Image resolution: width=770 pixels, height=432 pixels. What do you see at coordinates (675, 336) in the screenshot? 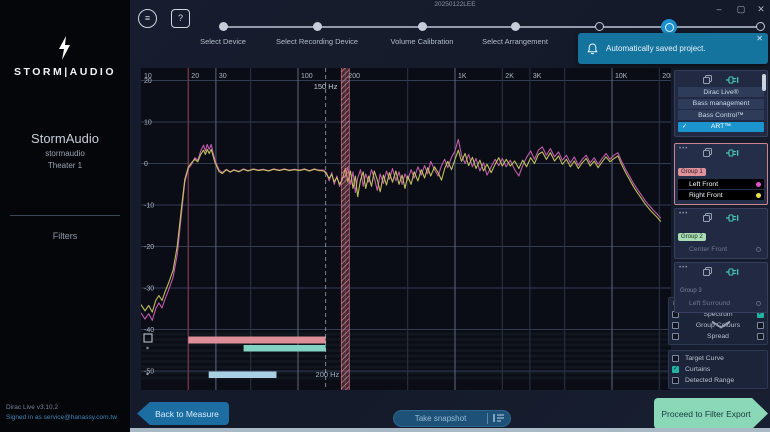
I see `measured-checkbox` at bounding box center [675, 336].